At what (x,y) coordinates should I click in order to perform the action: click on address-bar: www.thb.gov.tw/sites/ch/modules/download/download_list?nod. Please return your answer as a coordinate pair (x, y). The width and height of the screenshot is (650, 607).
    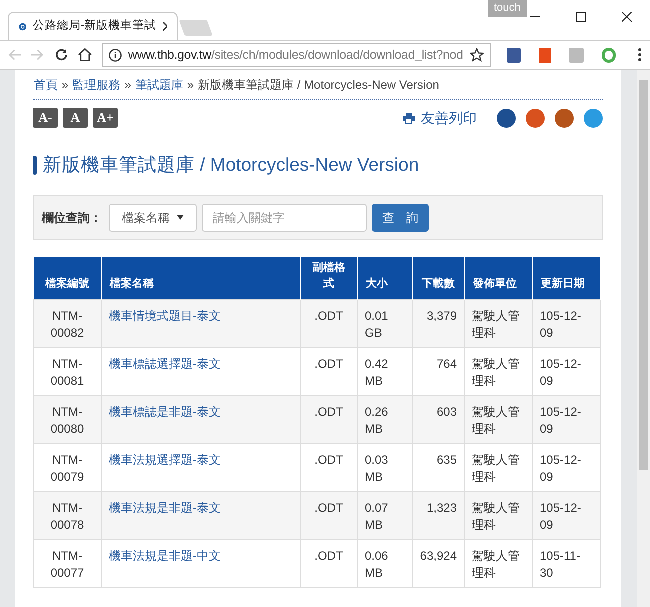
    Looking at the image, I should click on (296, 55).